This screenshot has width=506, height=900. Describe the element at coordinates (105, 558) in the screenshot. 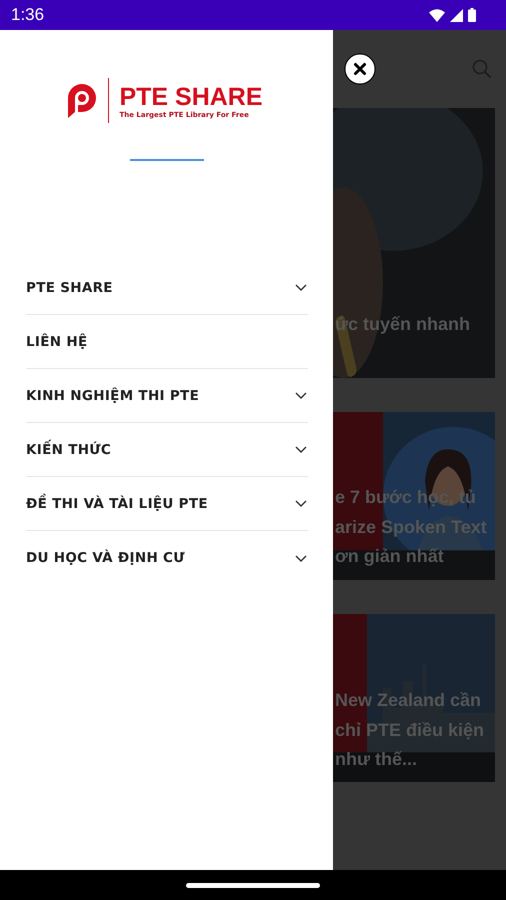

I see `menu-label: DU HỌC VÀ ĐỊNH CƯ` at that location.